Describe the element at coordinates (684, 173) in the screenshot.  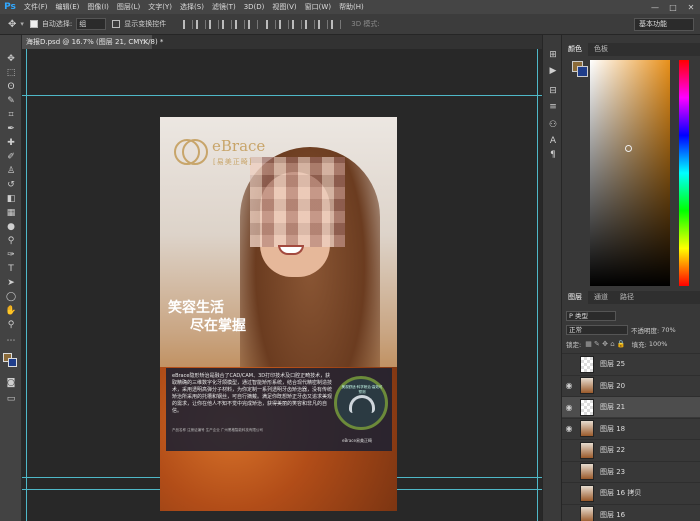
I see `hue-slider` at that location.